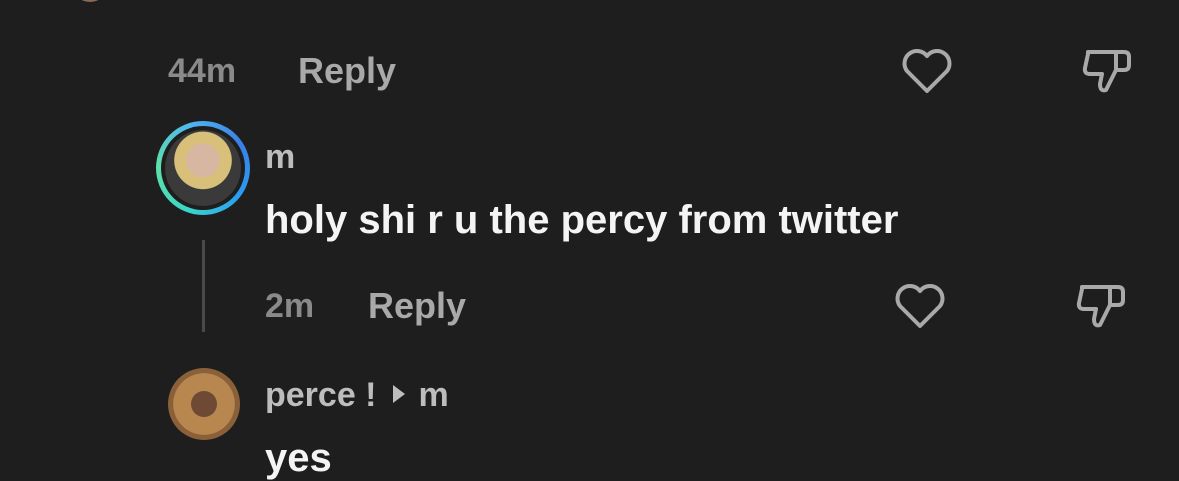 This screenshot has width=1179, height=481. What do you see at coordinates (290, 306) in the screenshot?
I see `comment-timestamp: 2m` at bounding box center [290, 306].